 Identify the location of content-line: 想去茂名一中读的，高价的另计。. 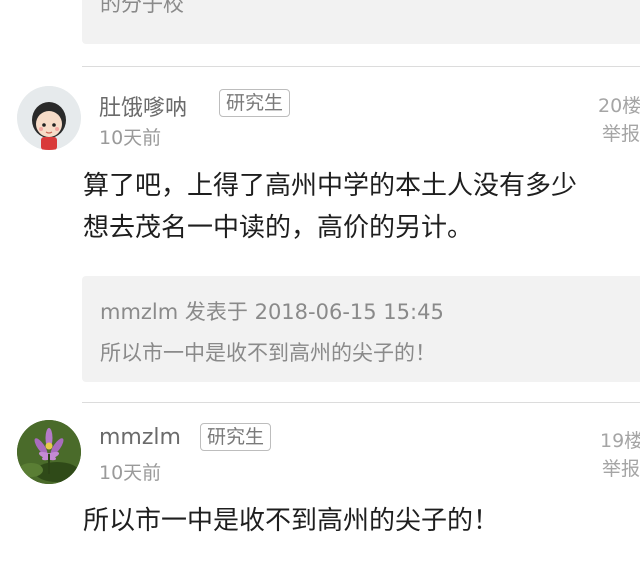
(278, 228).